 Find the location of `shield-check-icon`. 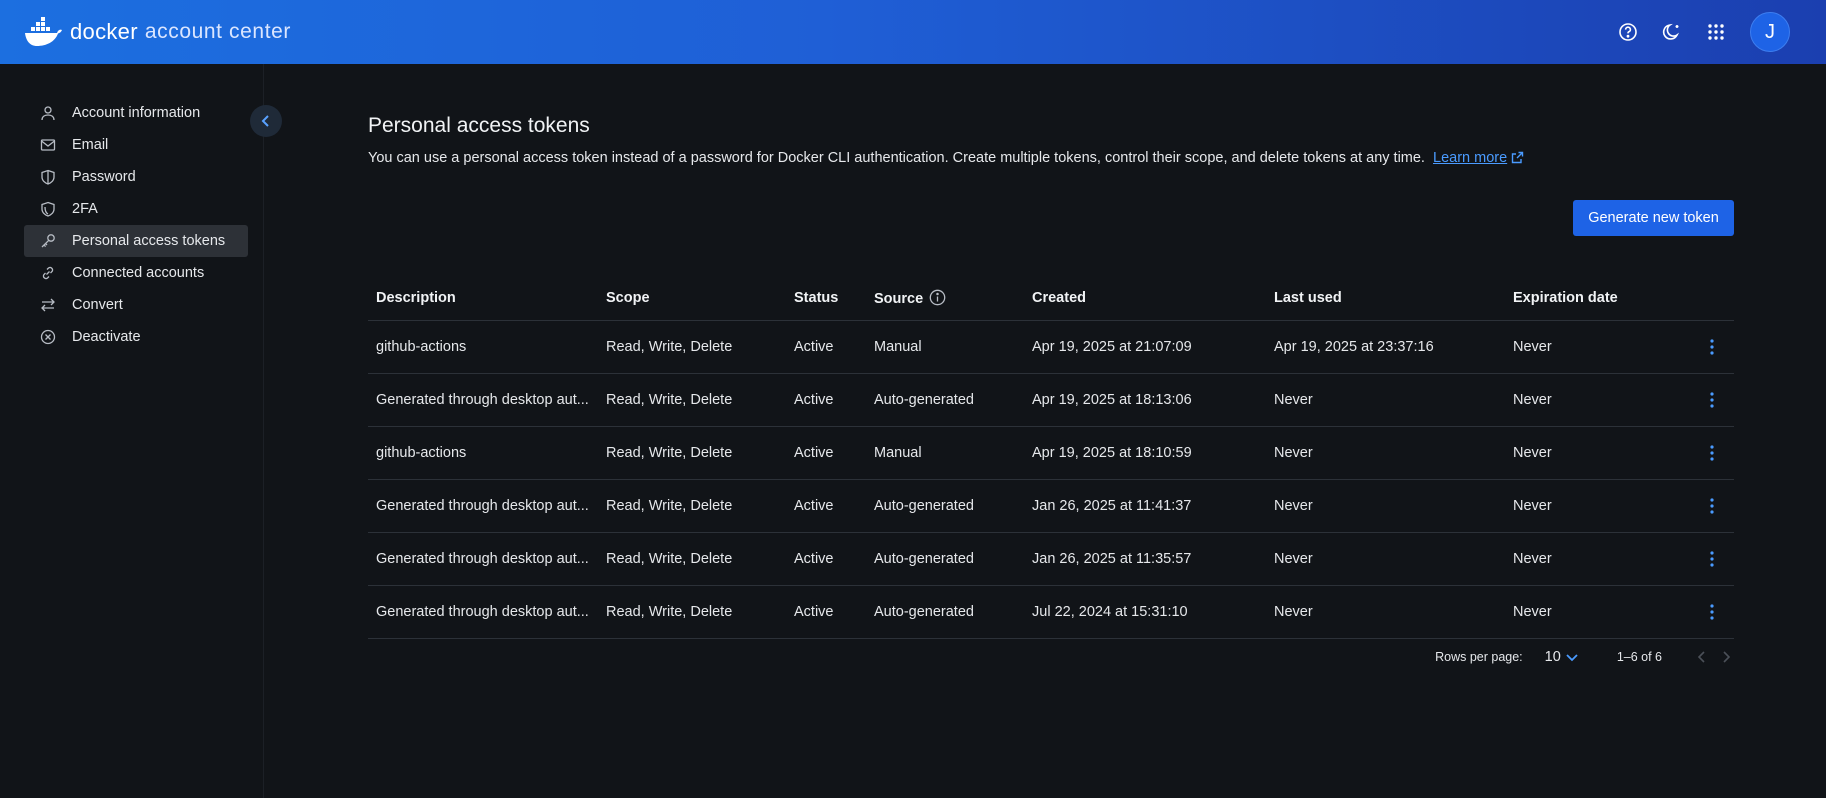

shield-check-icon is located at coordinates (48, 209).